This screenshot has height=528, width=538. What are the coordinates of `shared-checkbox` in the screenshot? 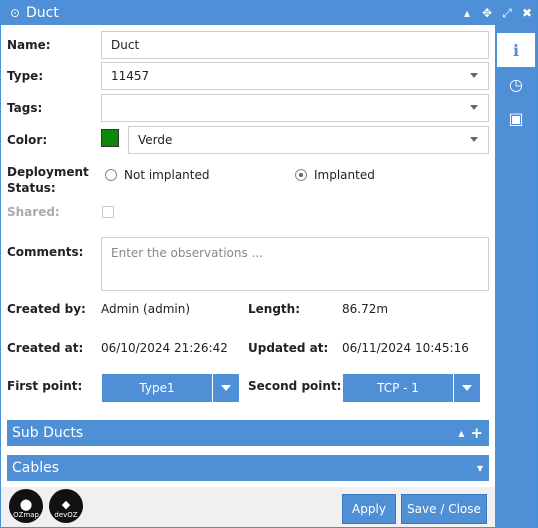 It's located at (108, 212).